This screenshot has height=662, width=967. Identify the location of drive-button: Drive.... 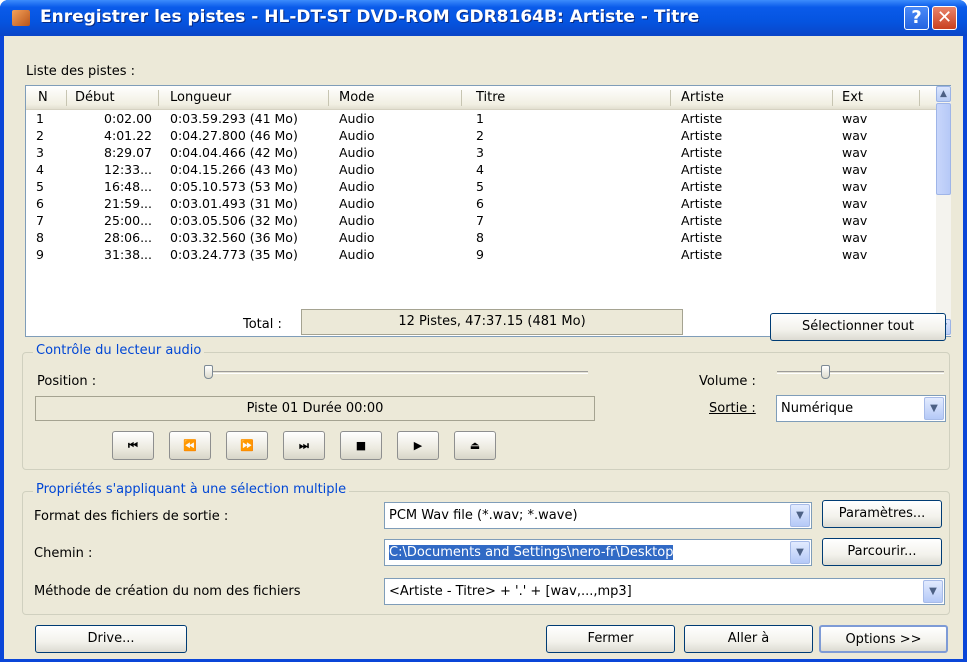
(111, 639).